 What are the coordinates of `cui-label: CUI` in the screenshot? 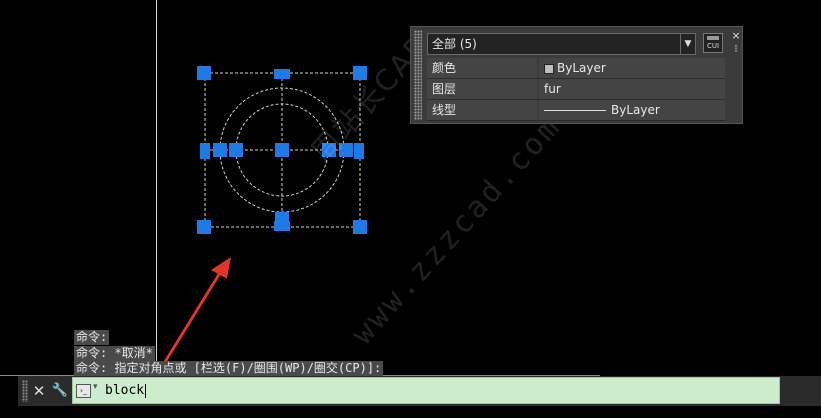 It's located at (713, 46).